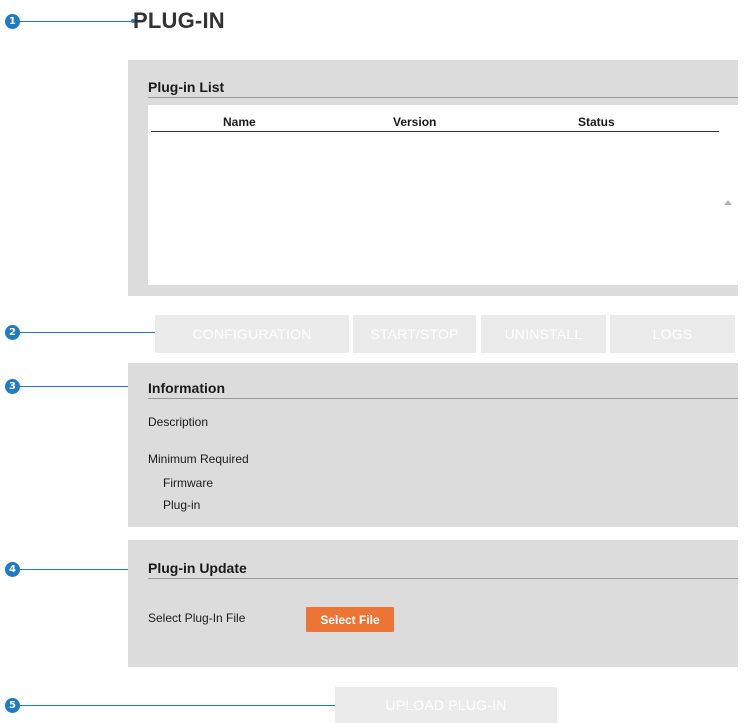 This screenshot has height=723, width=749. Describe the element at coordinates (239, 122) in the screenshot. I see `column-header-name: Name` at that location.